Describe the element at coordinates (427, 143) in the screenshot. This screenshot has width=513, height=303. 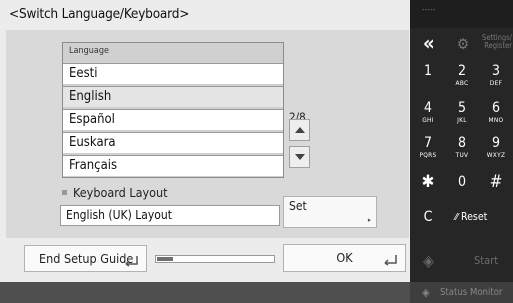
I see `key-digit: 7` at that location.